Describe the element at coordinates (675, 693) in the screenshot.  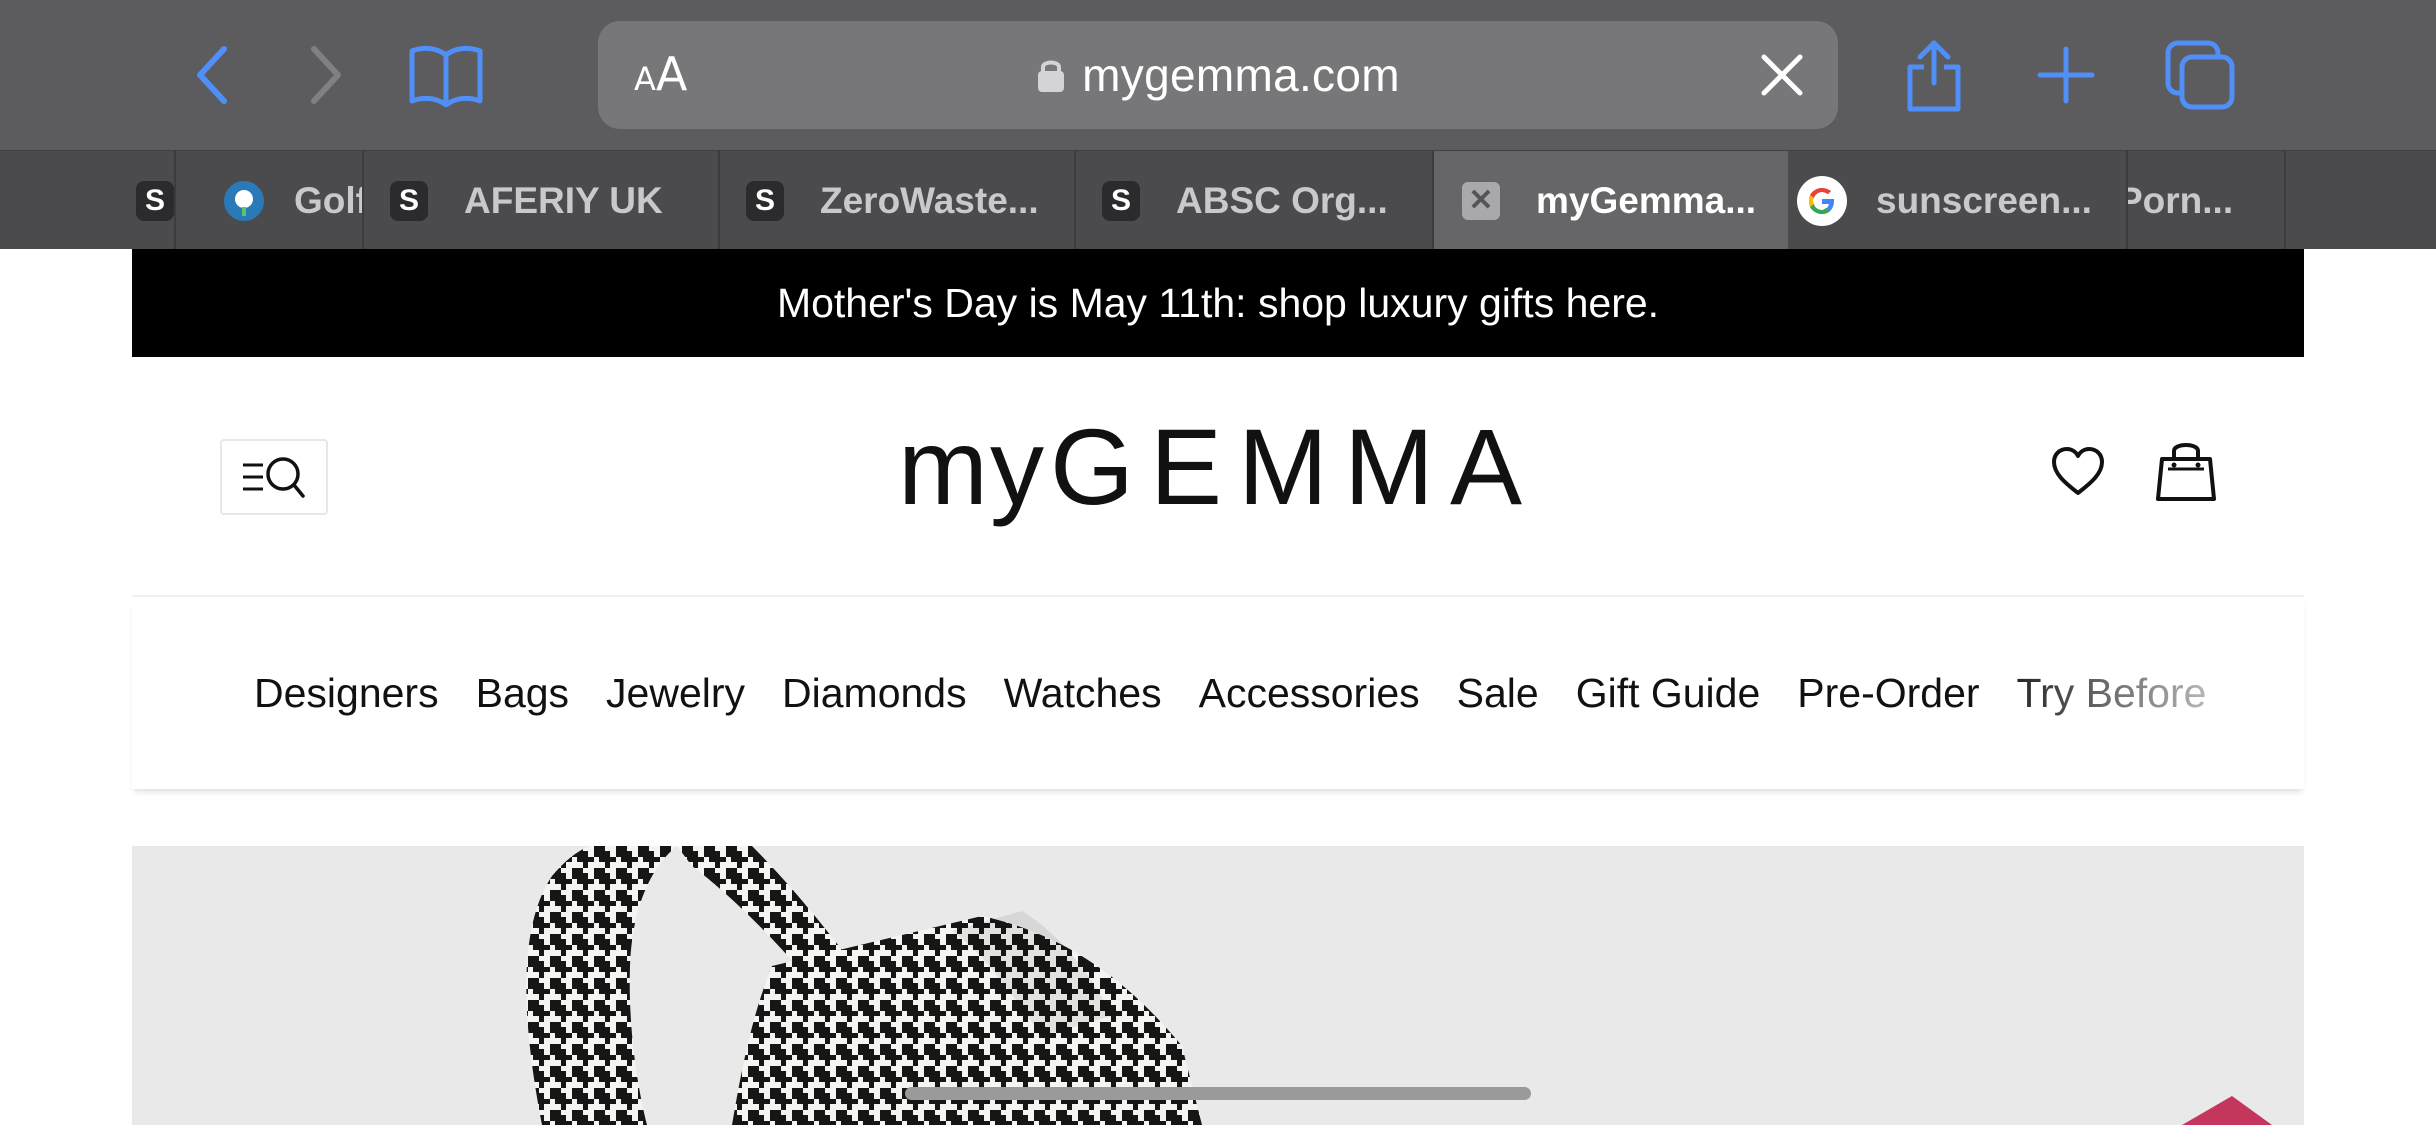
I see `nav-jewelry: Jewelry` at that location.